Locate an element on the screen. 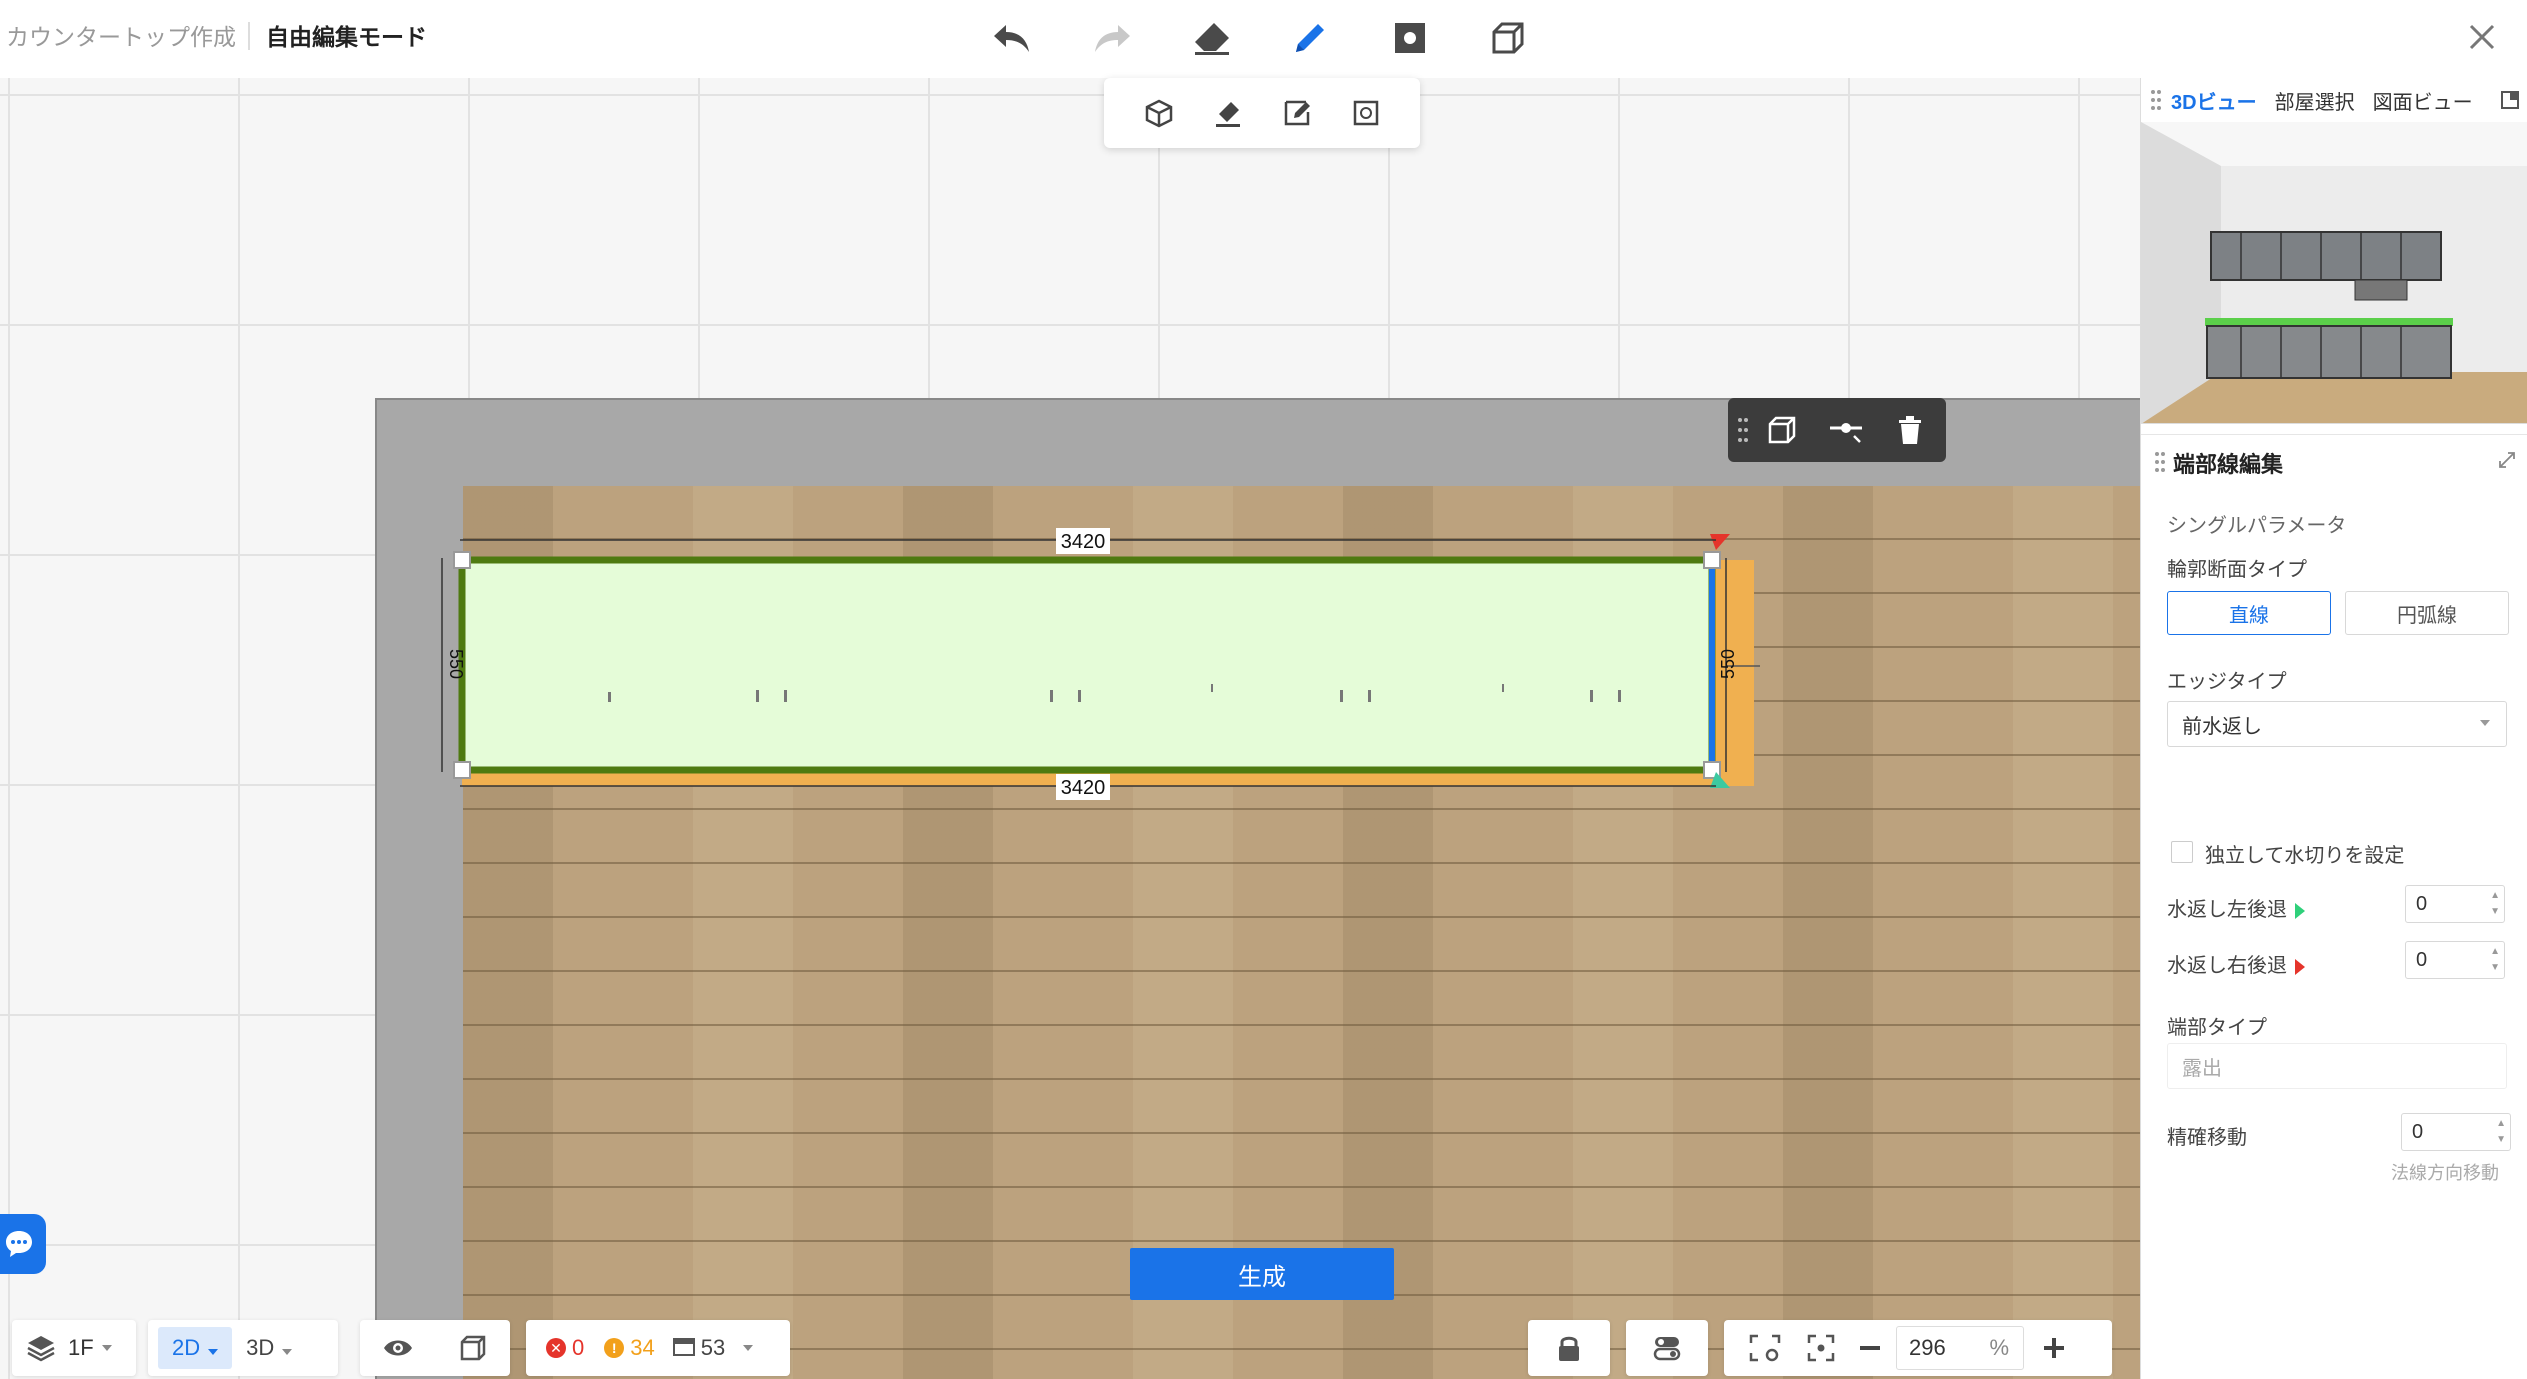 The height and width of the screenshot is (1379, 2527). cube-view-icon is located at coordinates (473, 1348).